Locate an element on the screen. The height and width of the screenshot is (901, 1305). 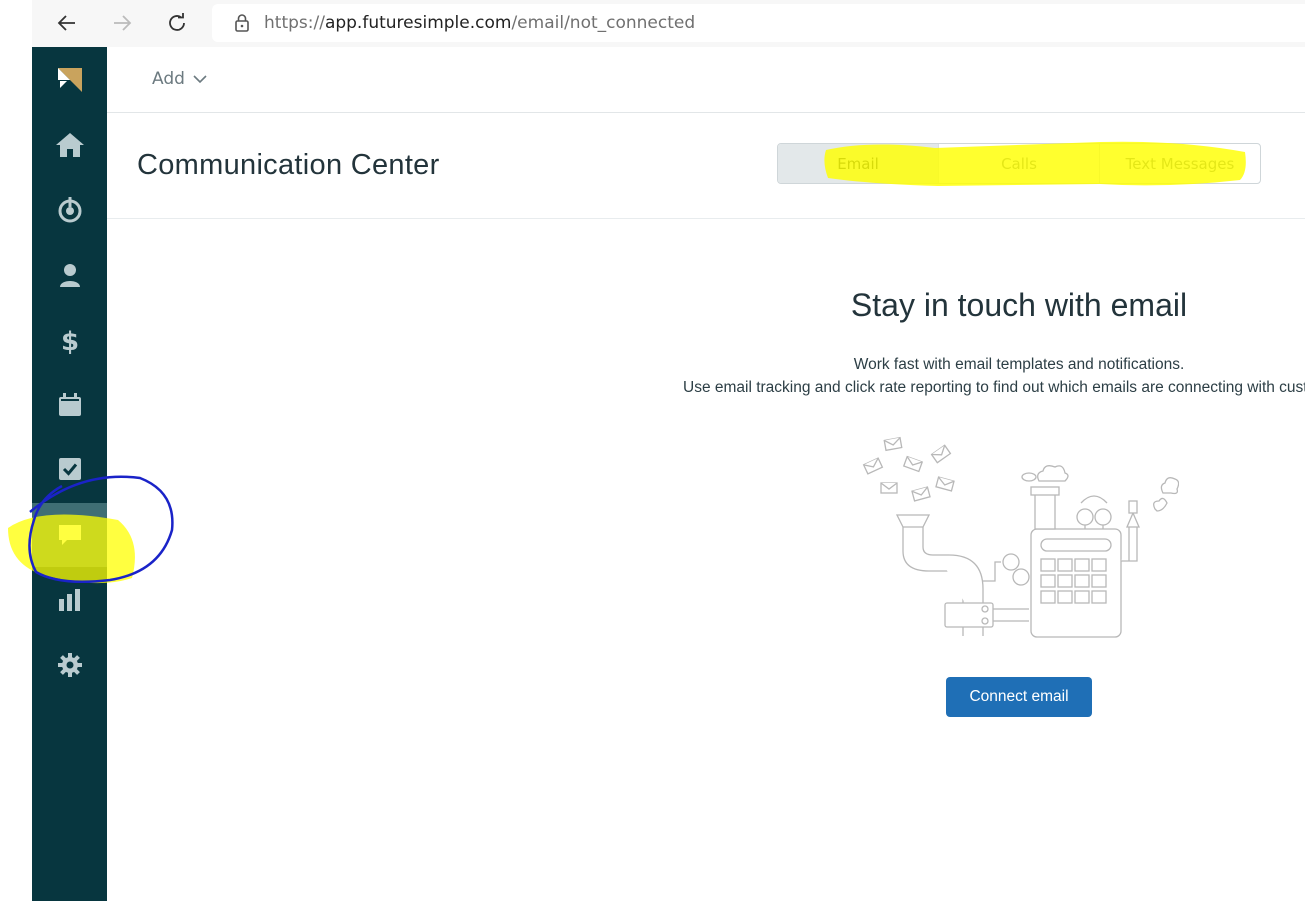
top-bar: Add is located at coordinates (706, 80).